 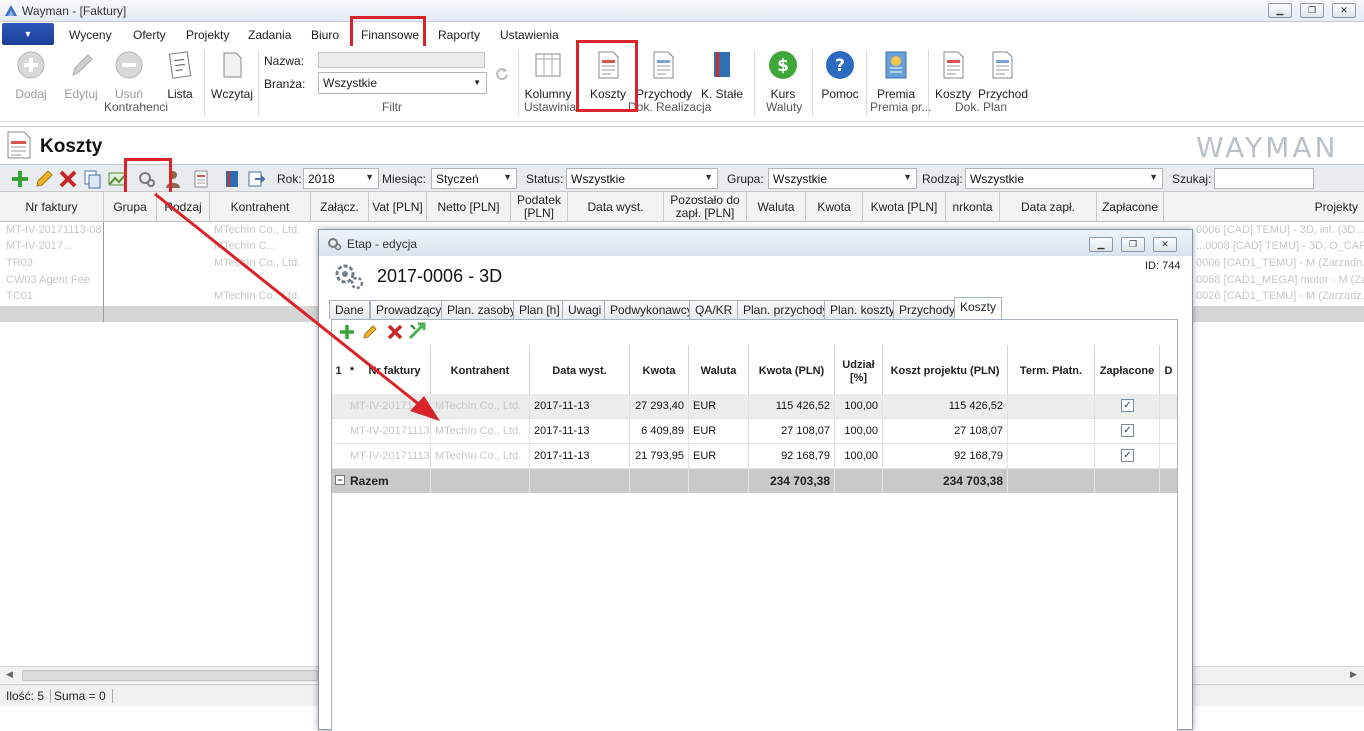 I want to click on list-button: Lista, so click(x=180, y=75).